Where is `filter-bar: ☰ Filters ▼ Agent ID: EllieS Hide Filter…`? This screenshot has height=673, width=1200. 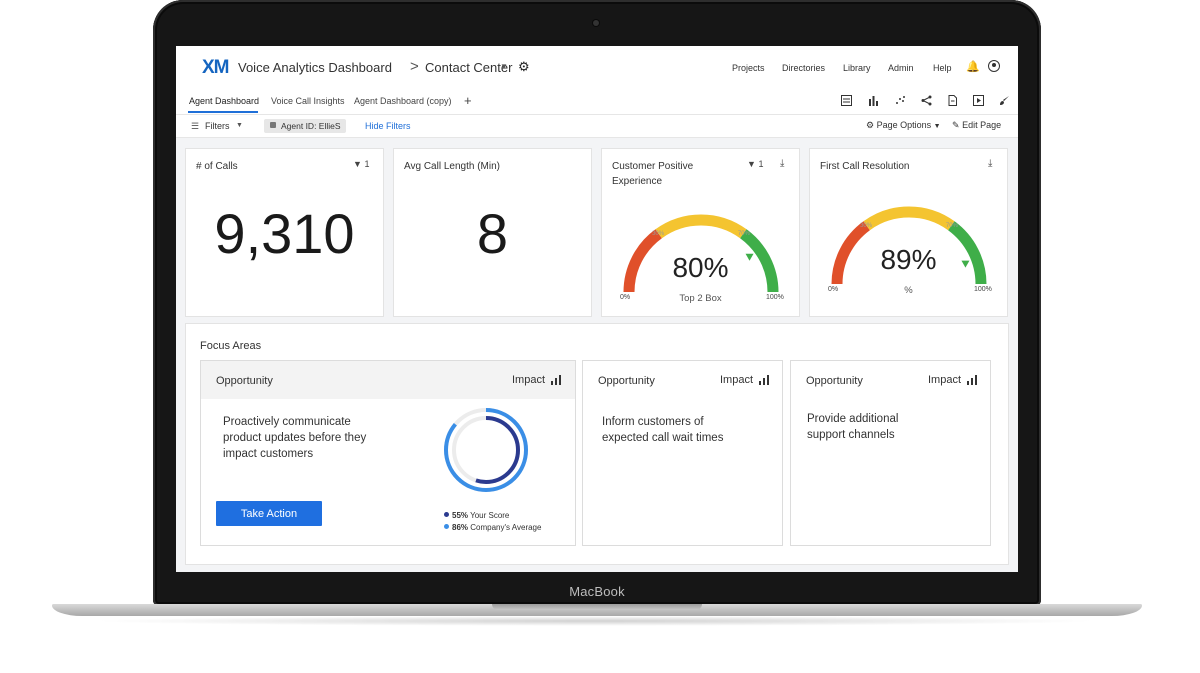 filter-bar: ☰ Filters ▼ Agent ID: EllieS Hide Filter… is located at coordinates (597, 126).